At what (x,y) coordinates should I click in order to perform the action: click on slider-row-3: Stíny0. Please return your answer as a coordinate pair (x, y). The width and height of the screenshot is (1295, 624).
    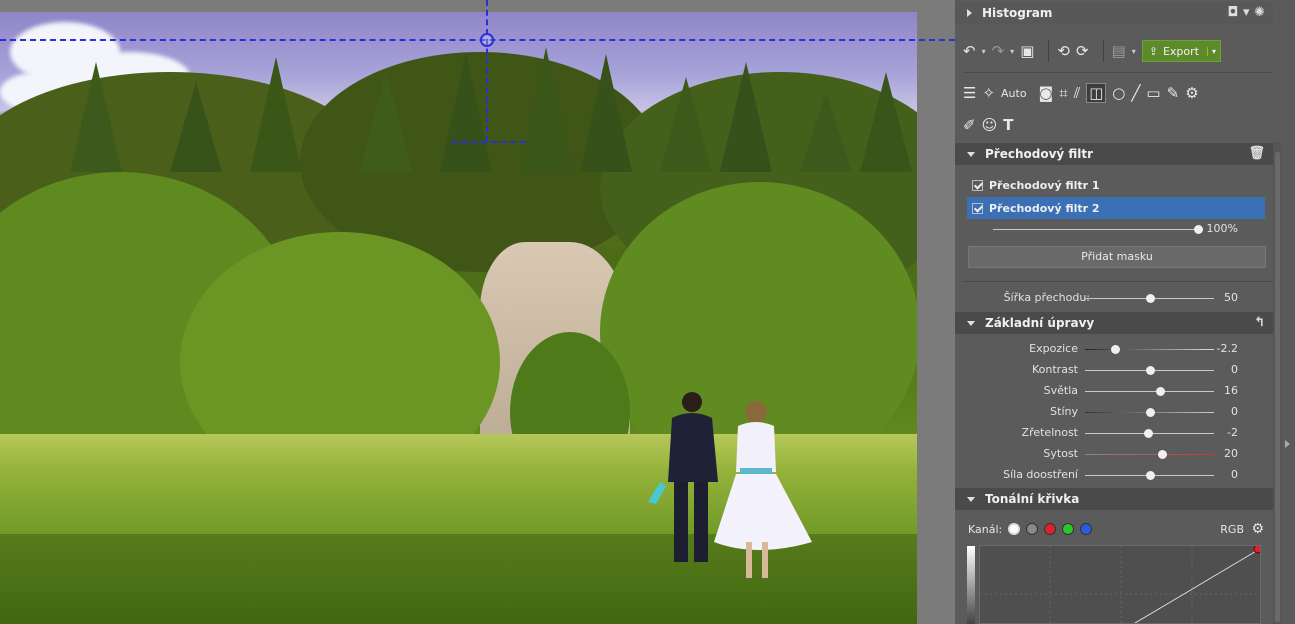
    Looking at the image, I should click on (1114, 412).